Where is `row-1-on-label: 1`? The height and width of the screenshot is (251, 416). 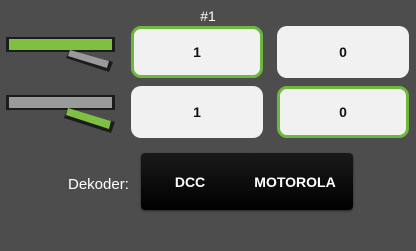
row-1-on-label: 1 is located at coordinates (197, 52).